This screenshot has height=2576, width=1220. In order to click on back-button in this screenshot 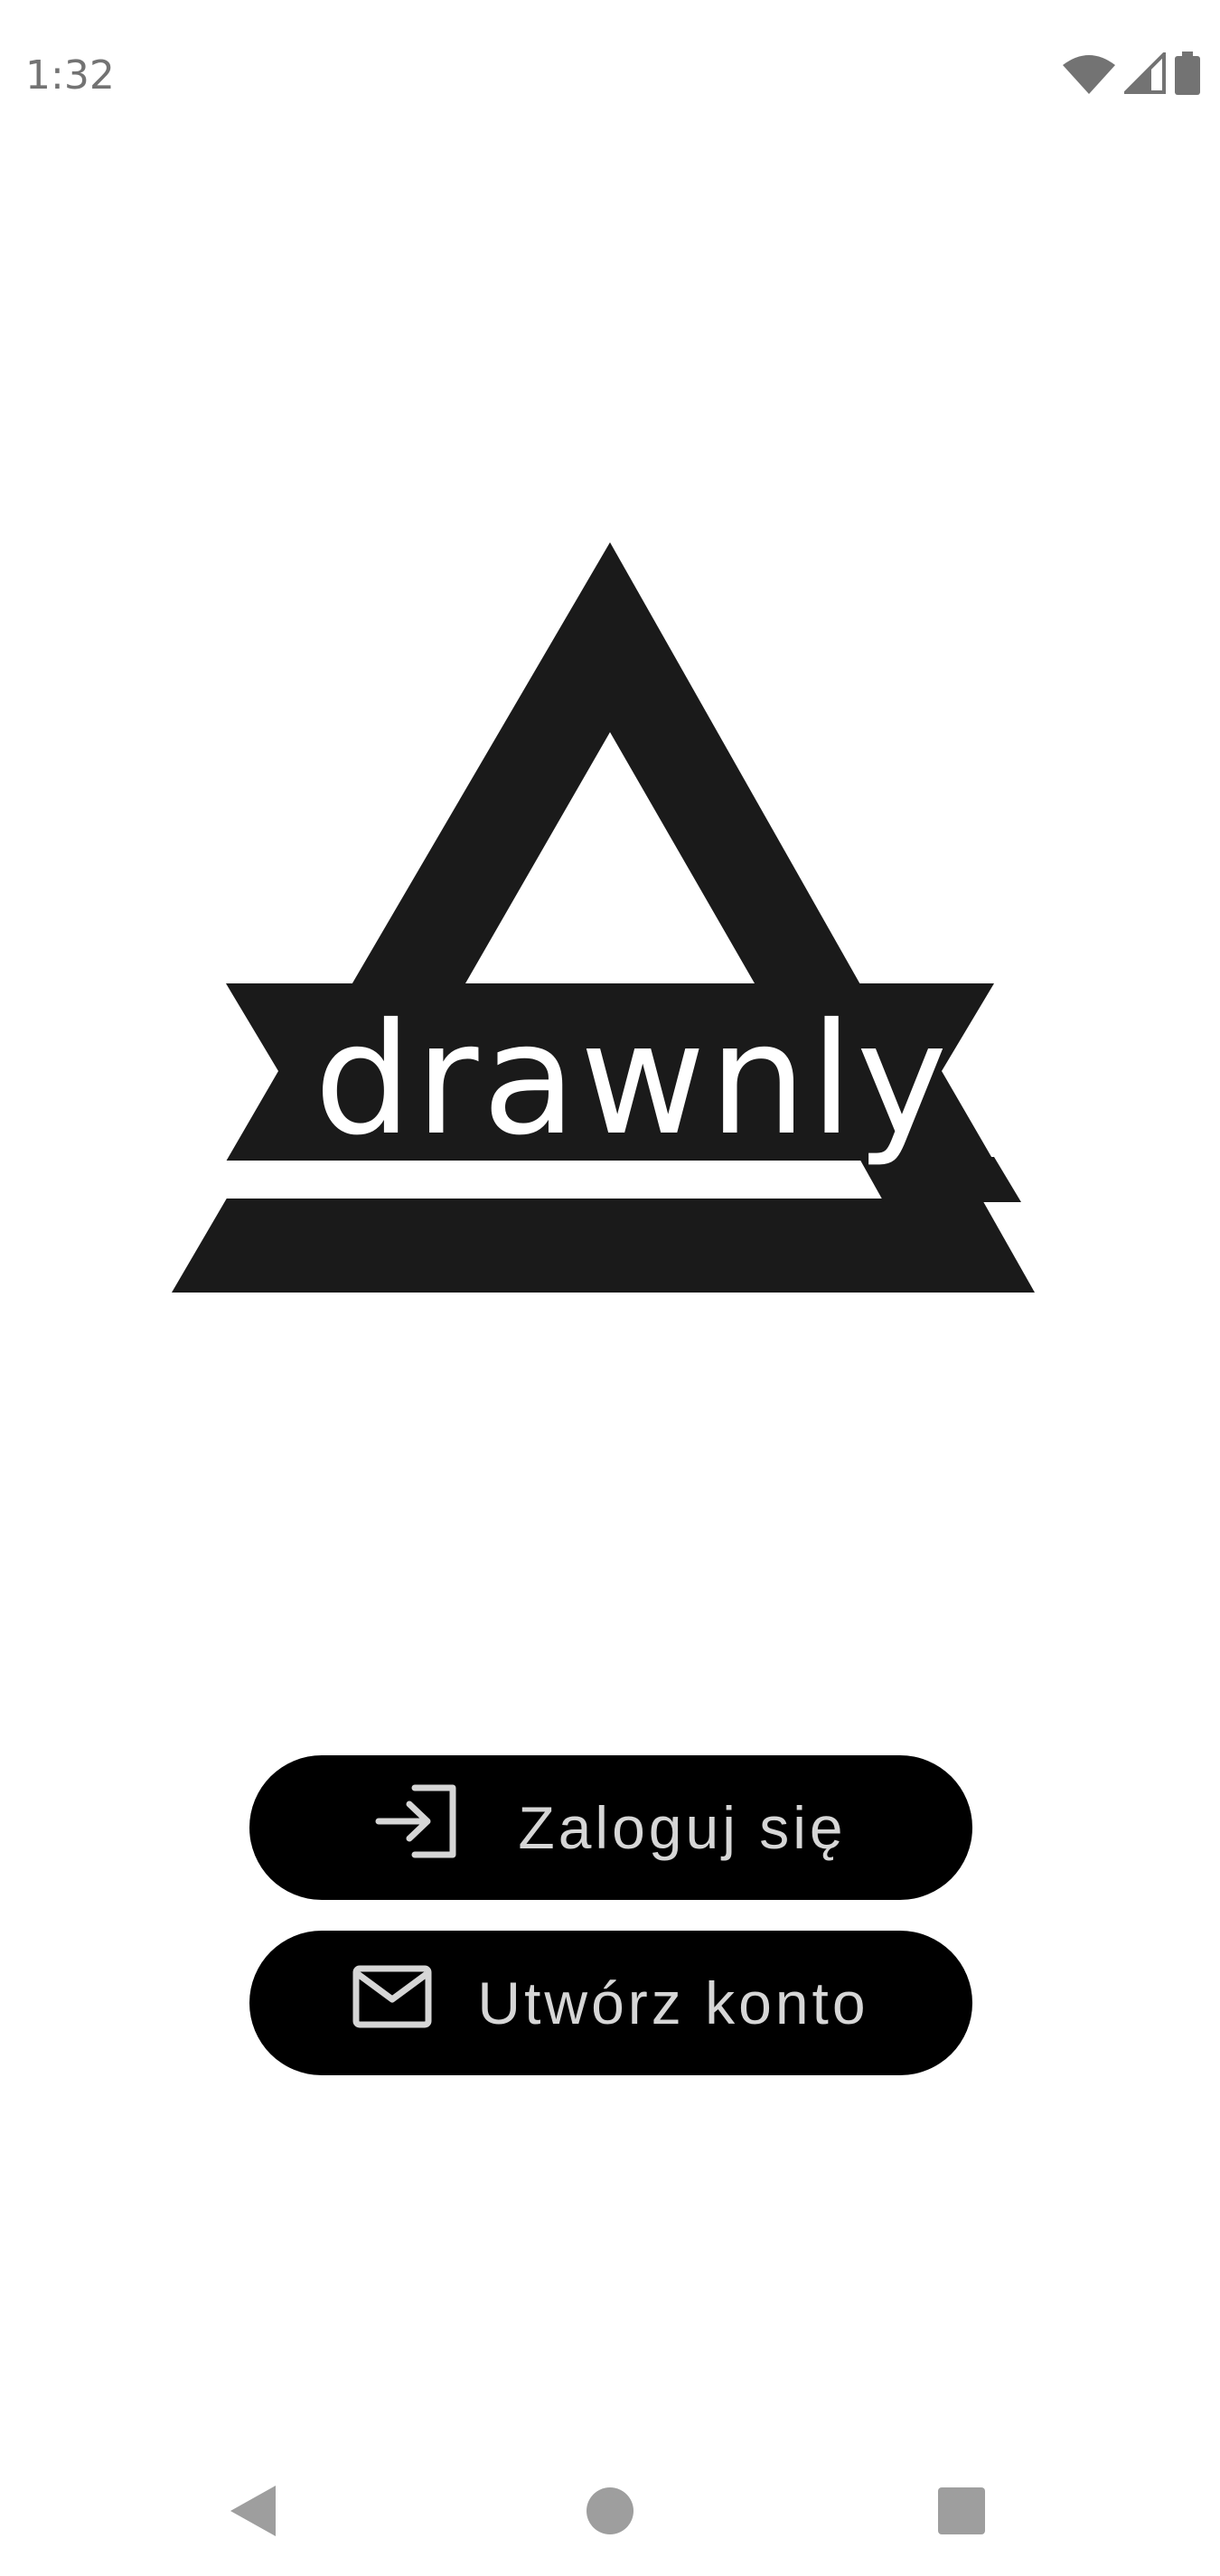, I will do `click(253, 2513)`.